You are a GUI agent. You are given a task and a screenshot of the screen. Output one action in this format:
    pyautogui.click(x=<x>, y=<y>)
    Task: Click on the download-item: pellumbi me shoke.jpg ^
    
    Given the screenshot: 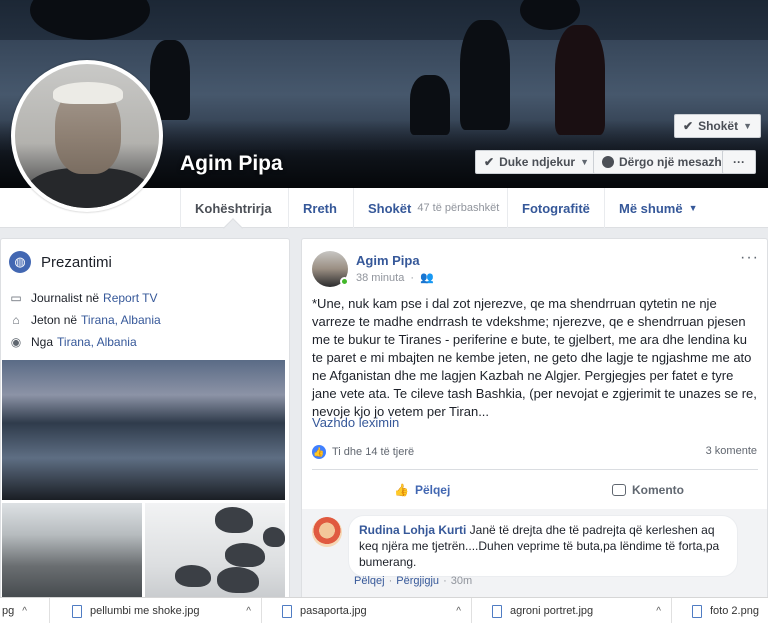 What is the action you would take?
    pyautogui.click(x=162, y=610)
    